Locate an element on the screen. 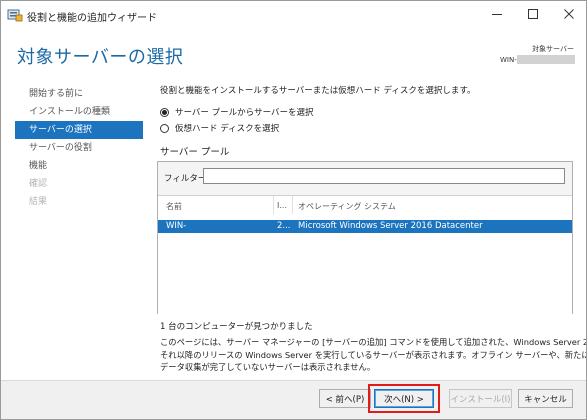 This screenshot has width=587, height=420. radio-vhd-label: 仮想ハード ディスクを選択 is located at coordinates (227, 129).